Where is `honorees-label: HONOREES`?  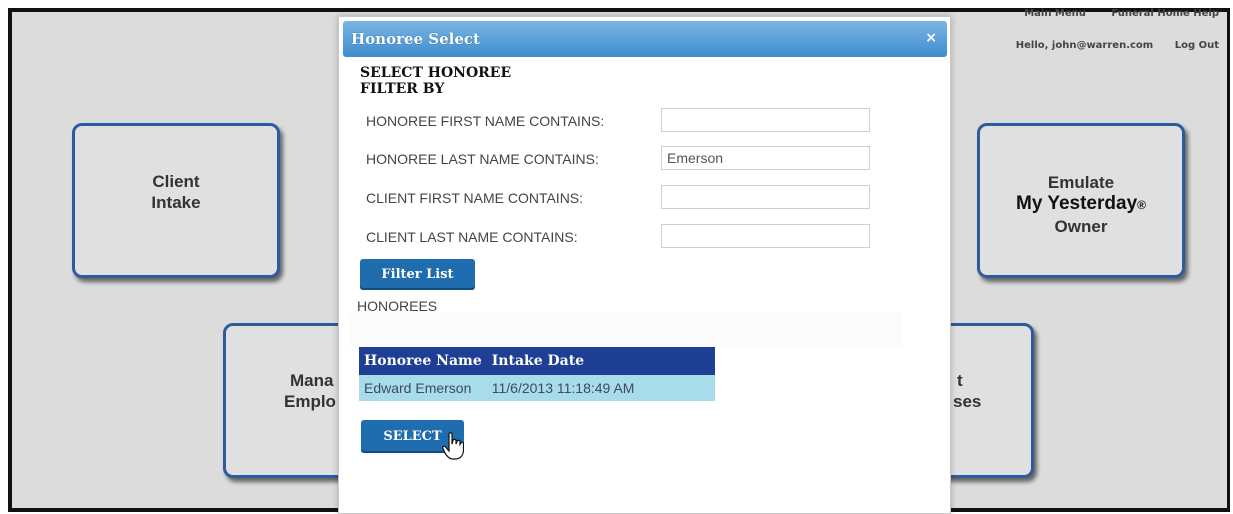
honorees-label: HONOREES is located at coordinates (397, 306).